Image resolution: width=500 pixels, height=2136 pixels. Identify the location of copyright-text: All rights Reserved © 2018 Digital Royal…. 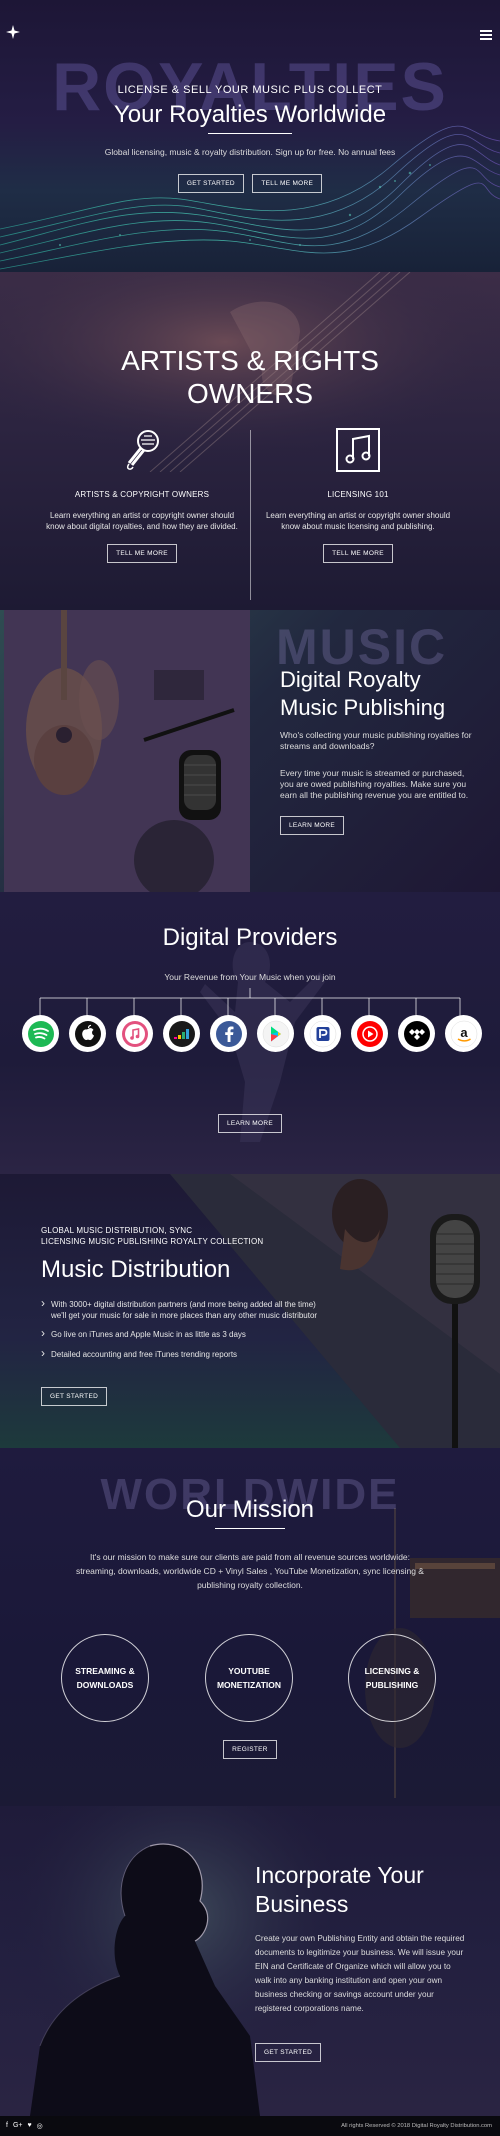
(416, 2126).